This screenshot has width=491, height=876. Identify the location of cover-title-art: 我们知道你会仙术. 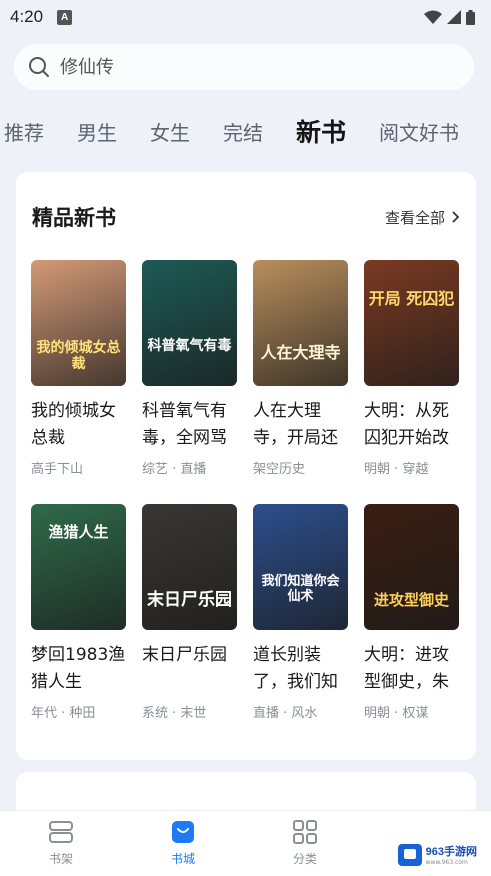
(300, 589).